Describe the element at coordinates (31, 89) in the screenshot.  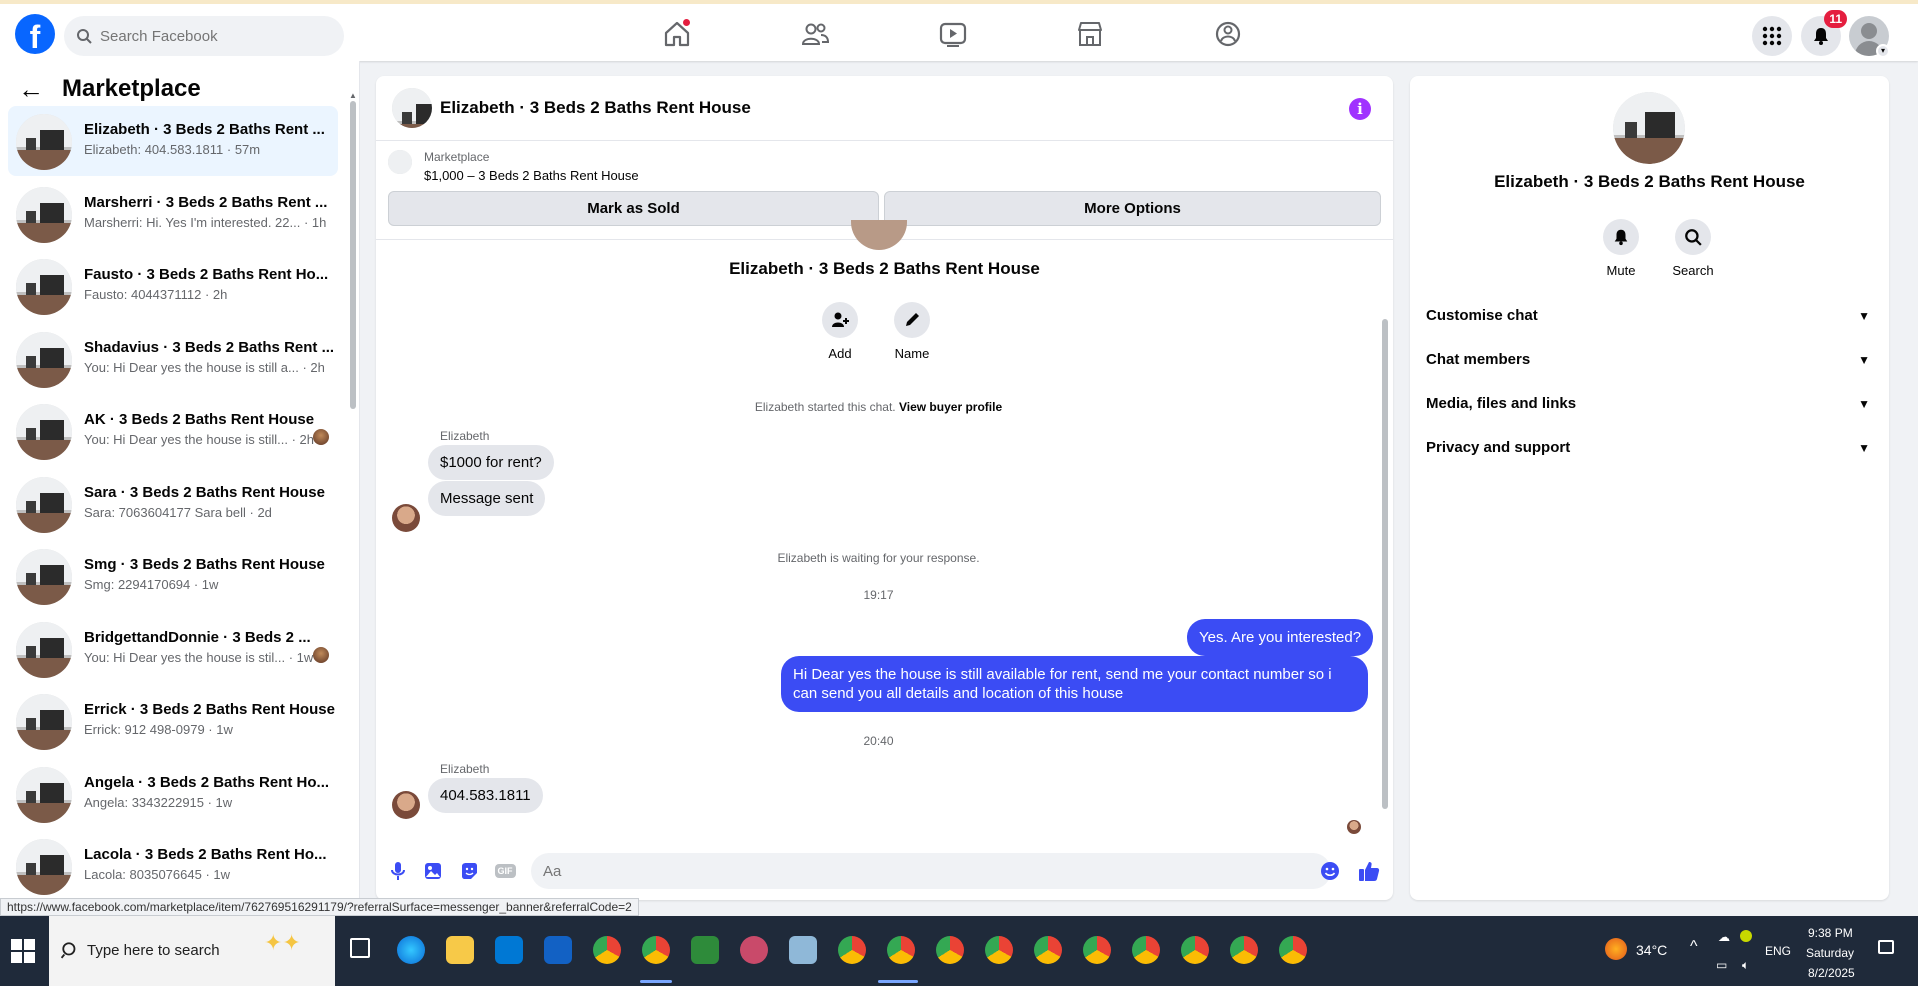
I see `back-arrow-icon: ←` at that location.